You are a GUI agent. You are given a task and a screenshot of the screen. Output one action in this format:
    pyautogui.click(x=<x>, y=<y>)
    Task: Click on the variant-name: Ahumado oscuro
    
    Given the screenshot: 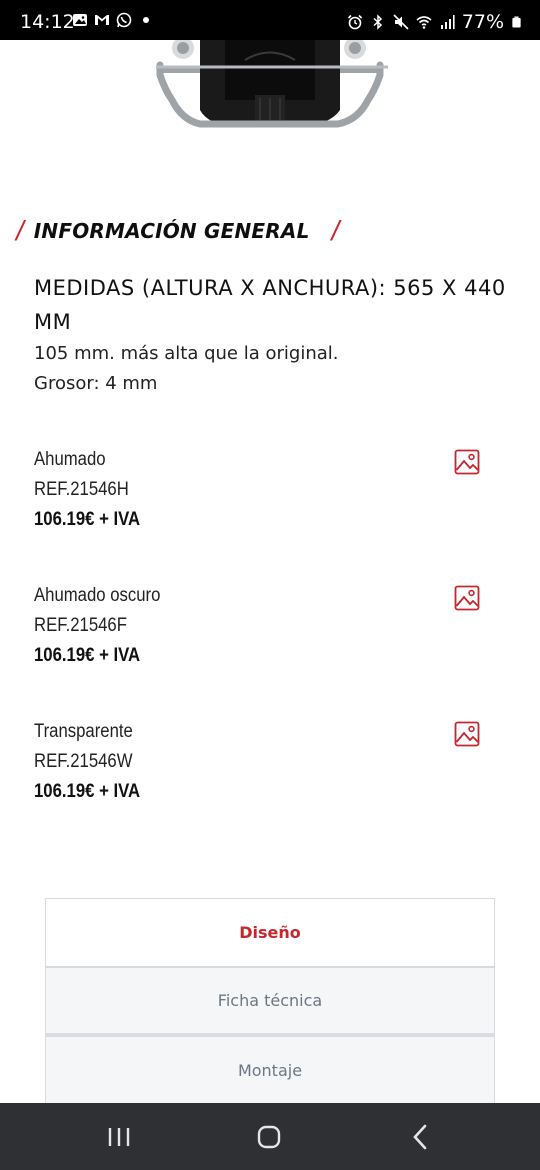 What is the action you would take?
    pyautogui.click(x=97, y=595)
    